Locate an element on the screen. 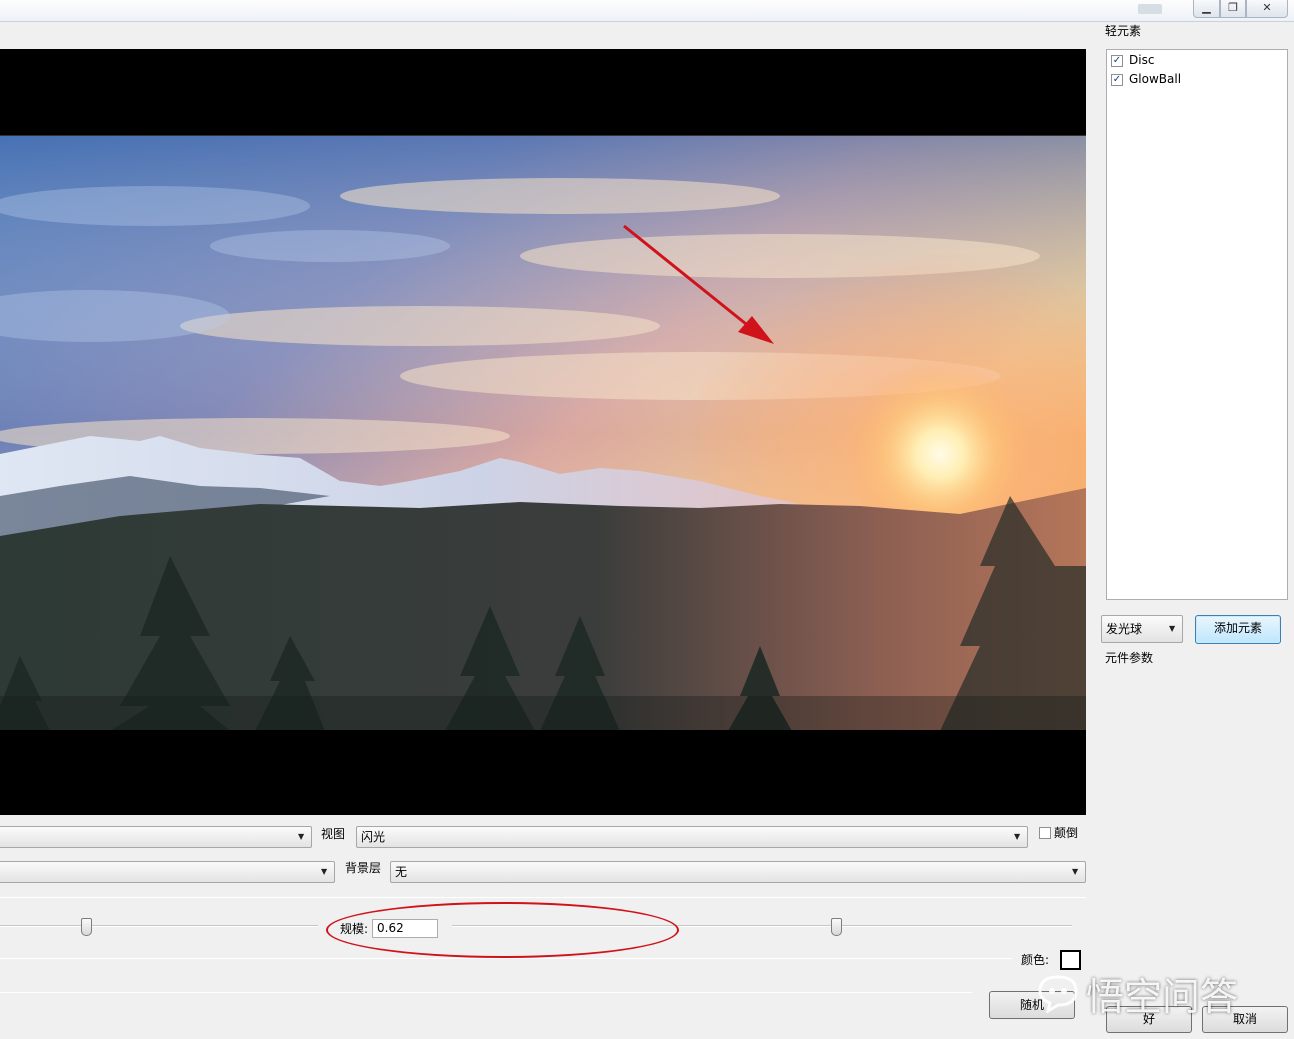 The height and width of the screenshot is (1039, 1294). elements-list: ✓ Disc ✓ GlowBall is located at coordinates (1197, 324).